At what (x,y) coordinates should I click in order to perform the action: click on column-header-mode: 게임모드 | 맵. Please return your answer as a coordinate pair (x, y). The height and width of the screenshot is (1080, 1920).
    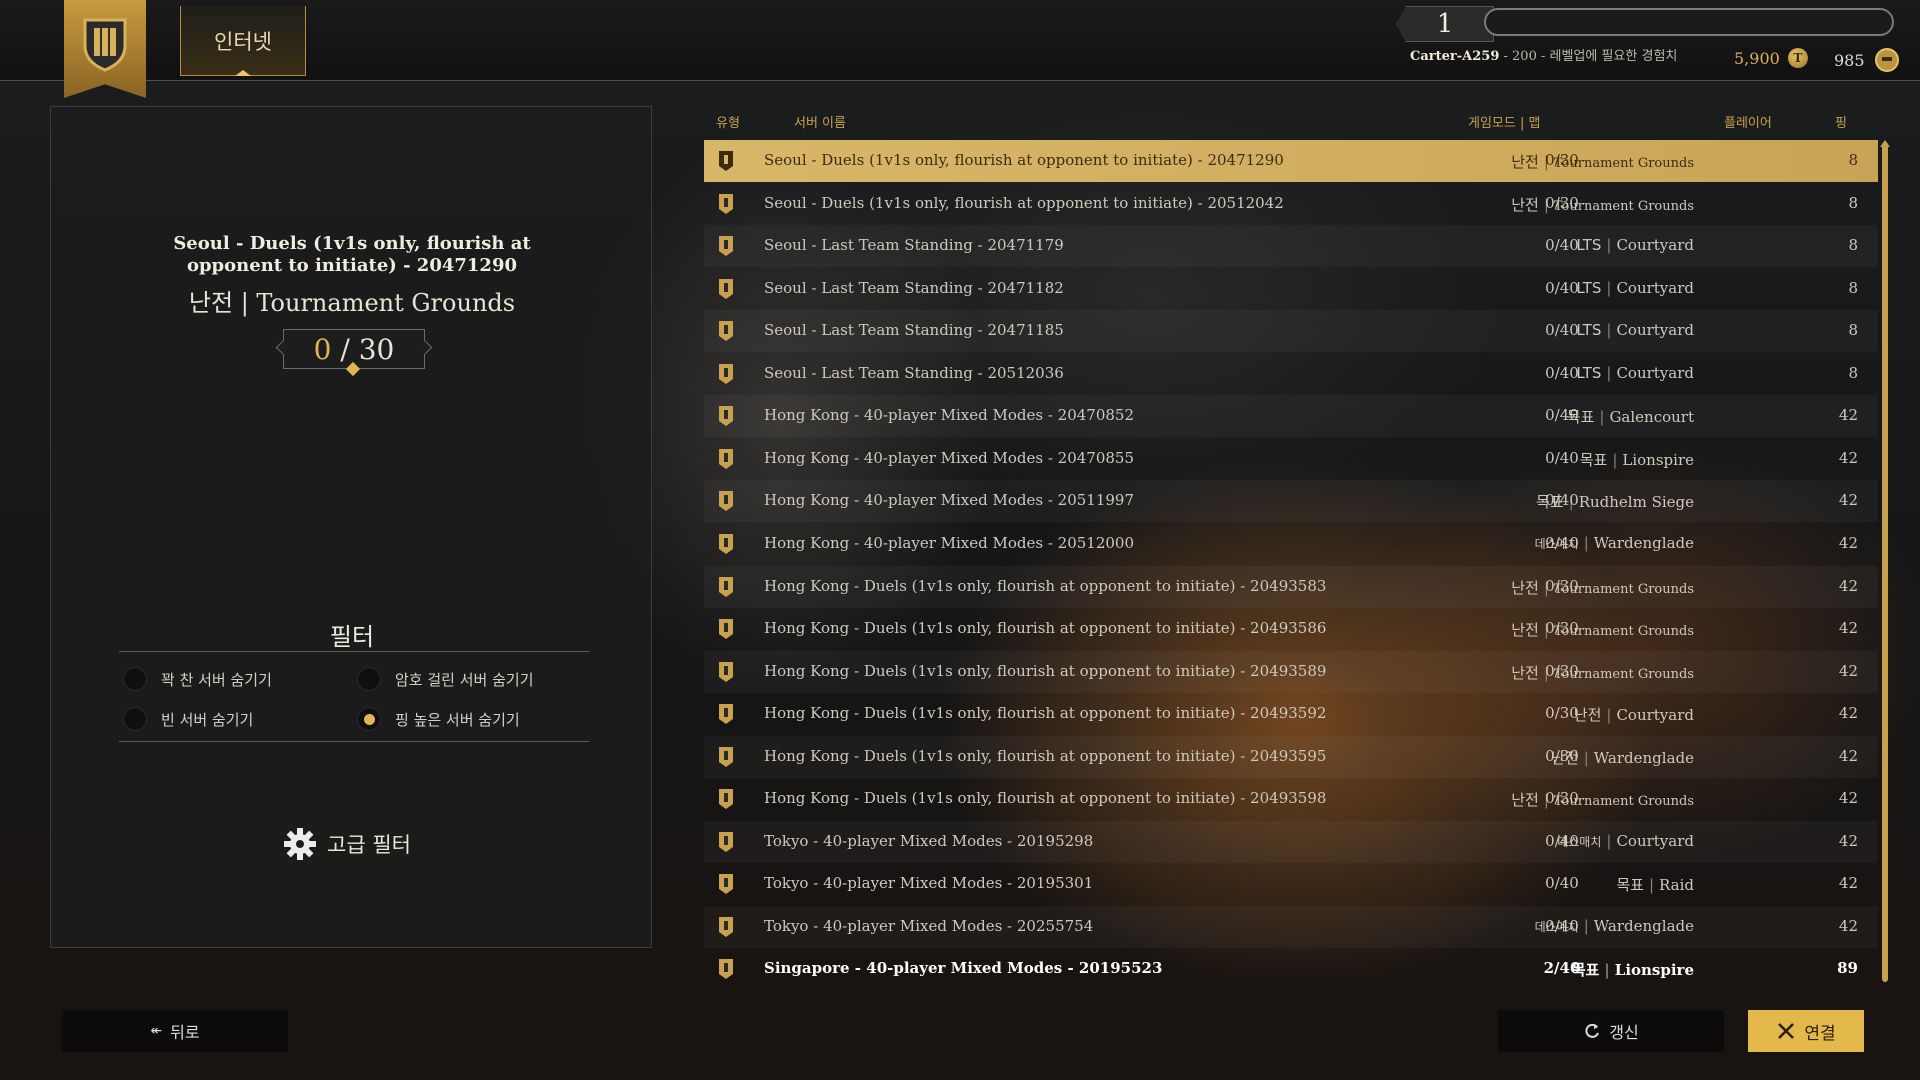
    Looking at the image, I should click on (1504, 121).